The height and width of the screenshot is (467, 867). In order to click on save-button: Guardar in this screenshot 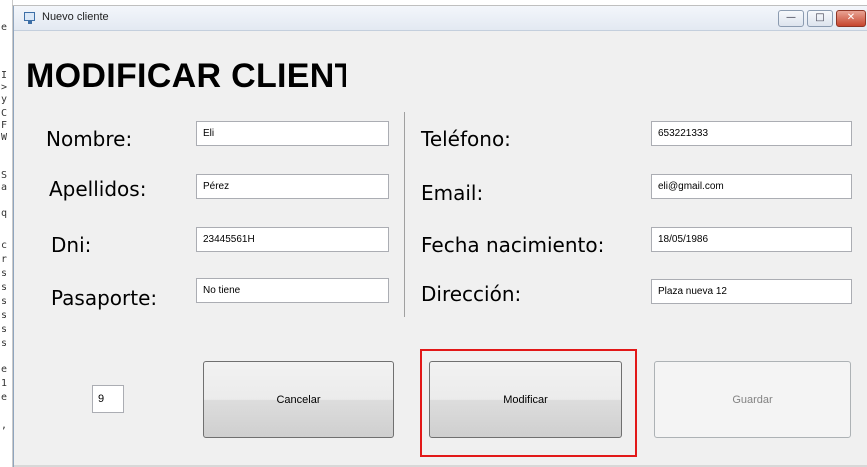, I will do `click(752, 399)`.